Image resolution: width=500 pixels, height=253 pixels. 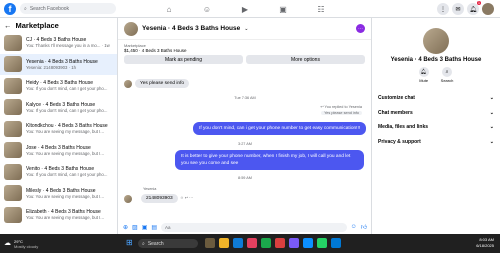 I want to click on message-bubble-in: Yes please send info, so click(x=162, y=83).